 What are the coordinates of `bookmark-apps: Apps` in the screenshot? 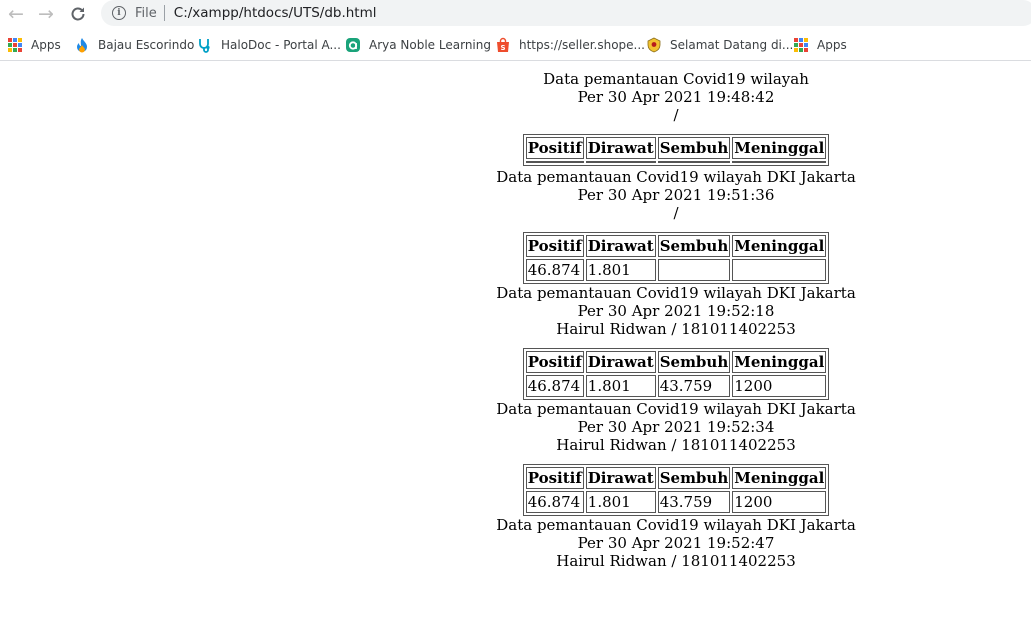 It's located at (34, 45).